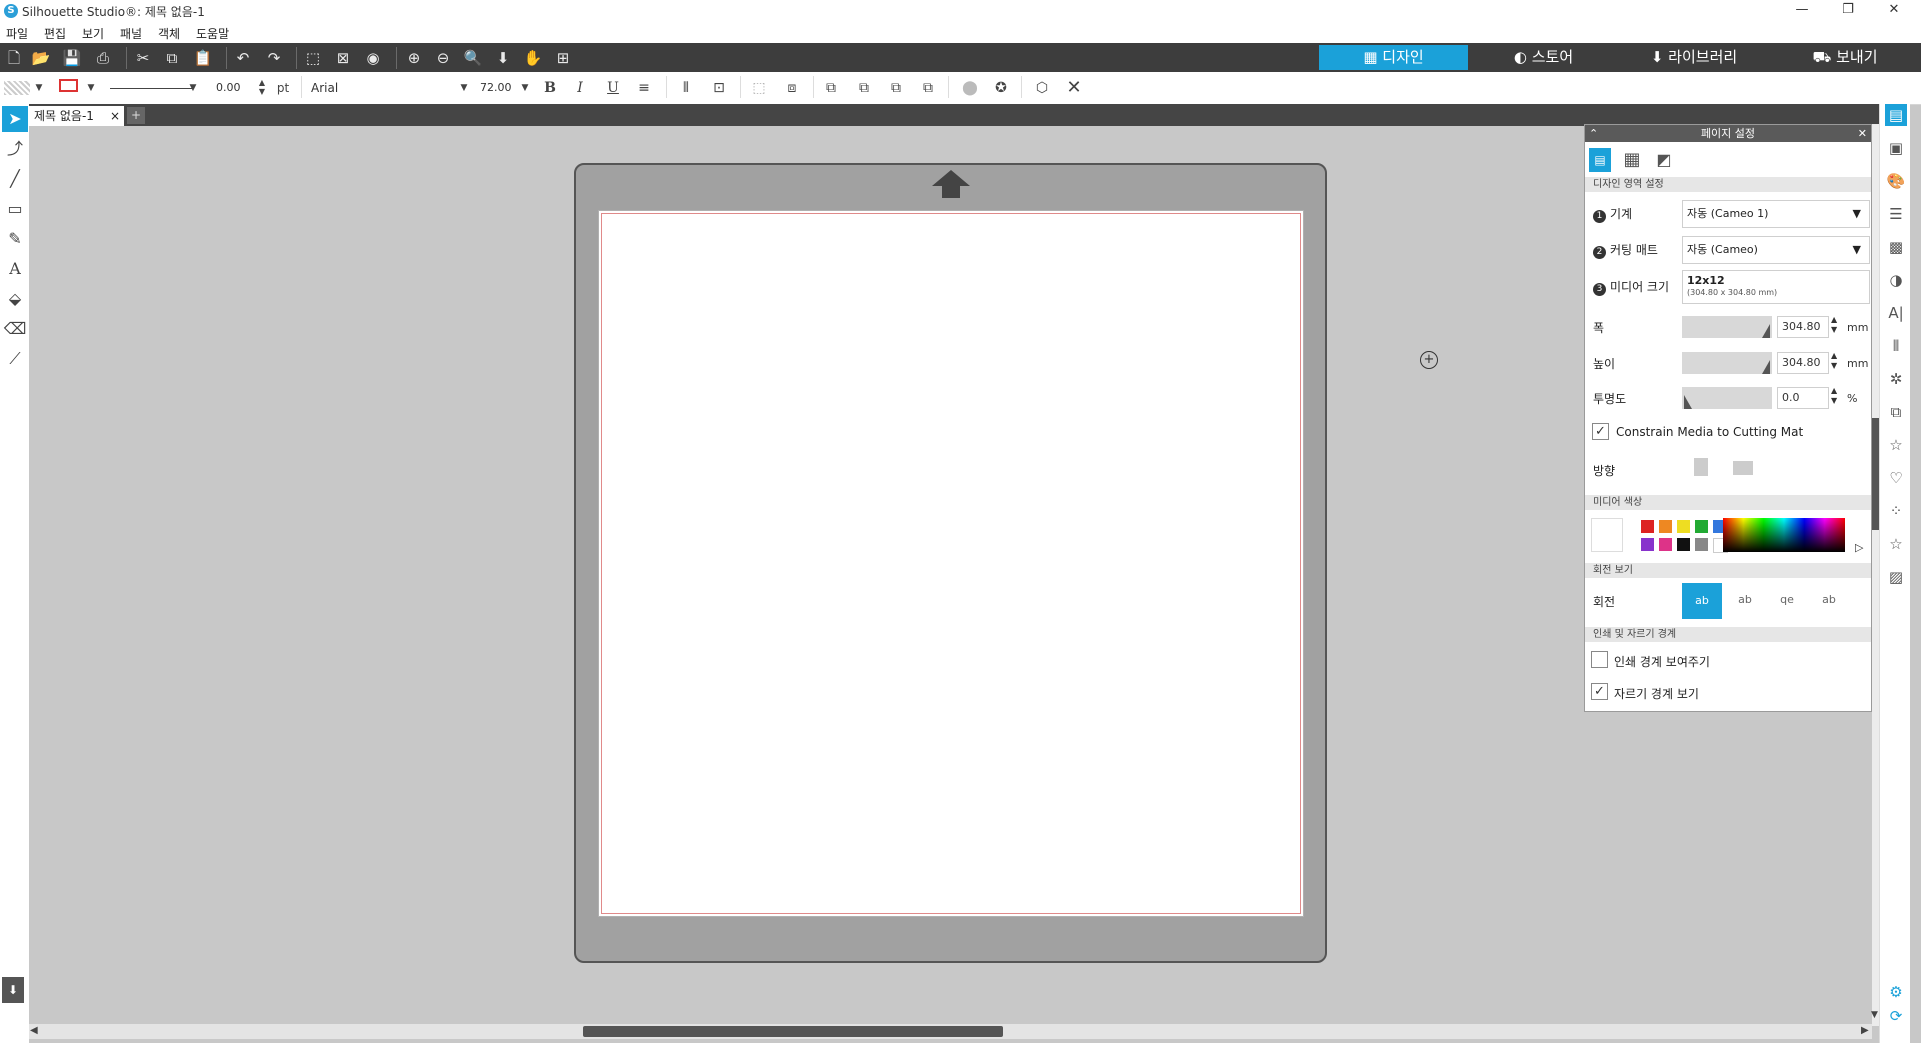  What do you see at coordinates (1865, 1030) in the screenshot?
I see `scroll-right-icon: ▶` at bounding box center [1865, 1030].